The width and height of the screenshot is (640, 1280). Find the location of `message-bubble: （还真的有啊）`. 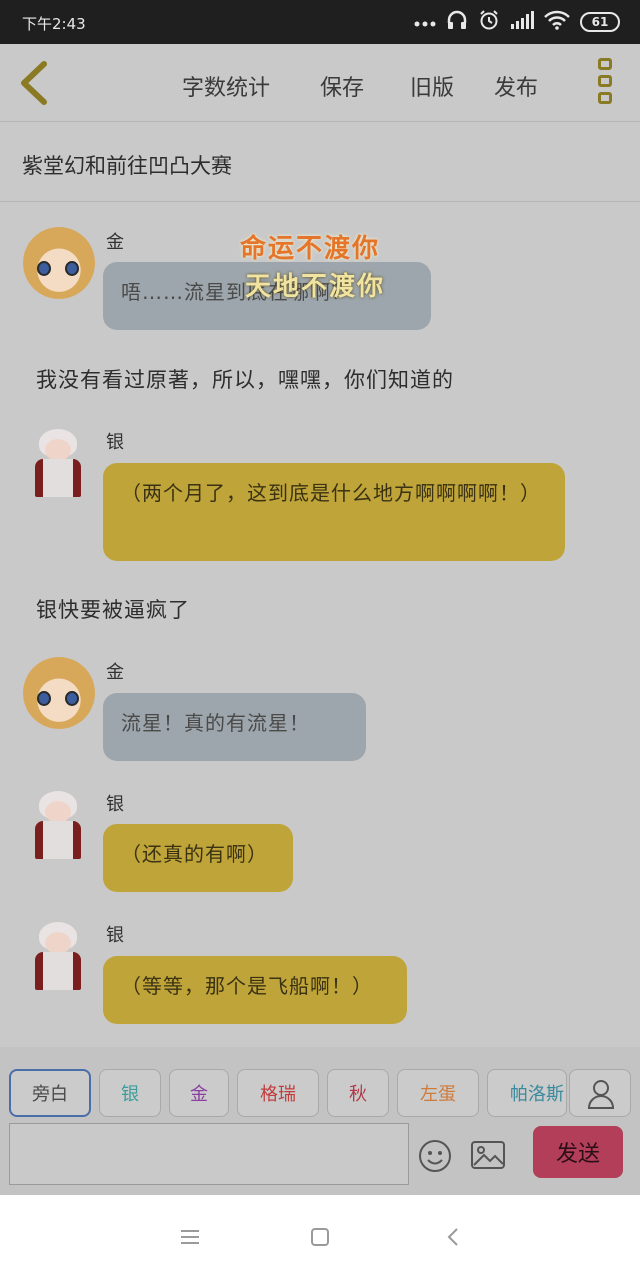

message-bubble: （还真的有啊） is located at coordinates (198, 858).